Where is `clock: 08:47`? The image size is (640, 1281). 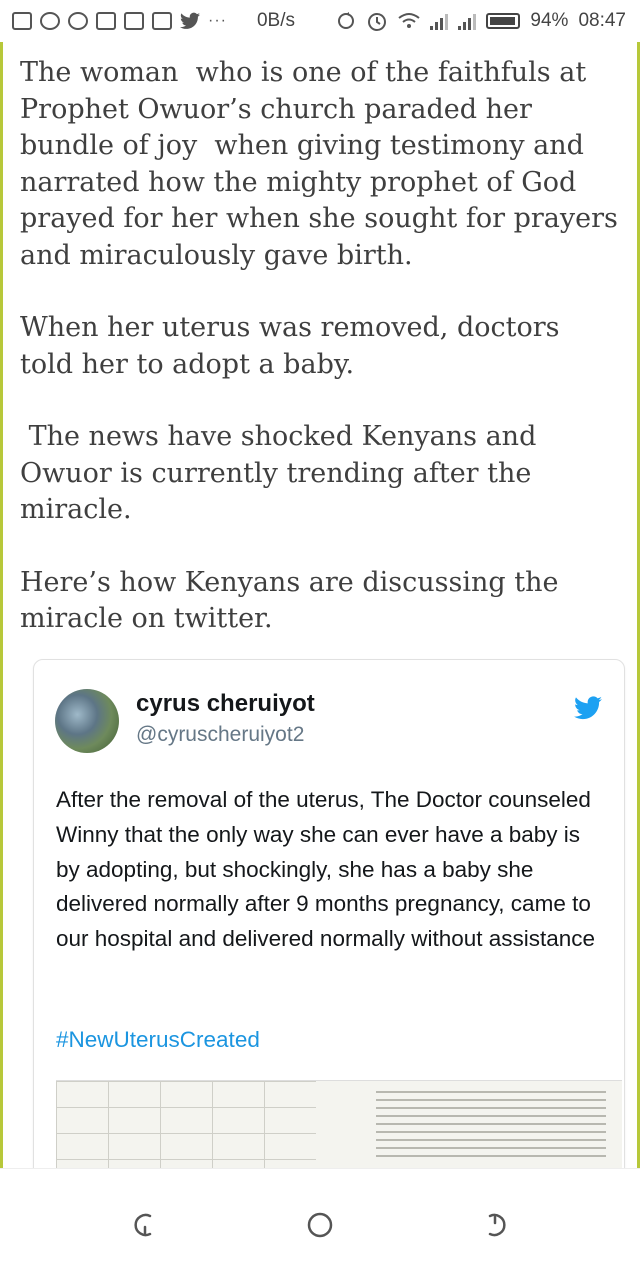 clock: 08:47 is located at coordinates (602, 20).